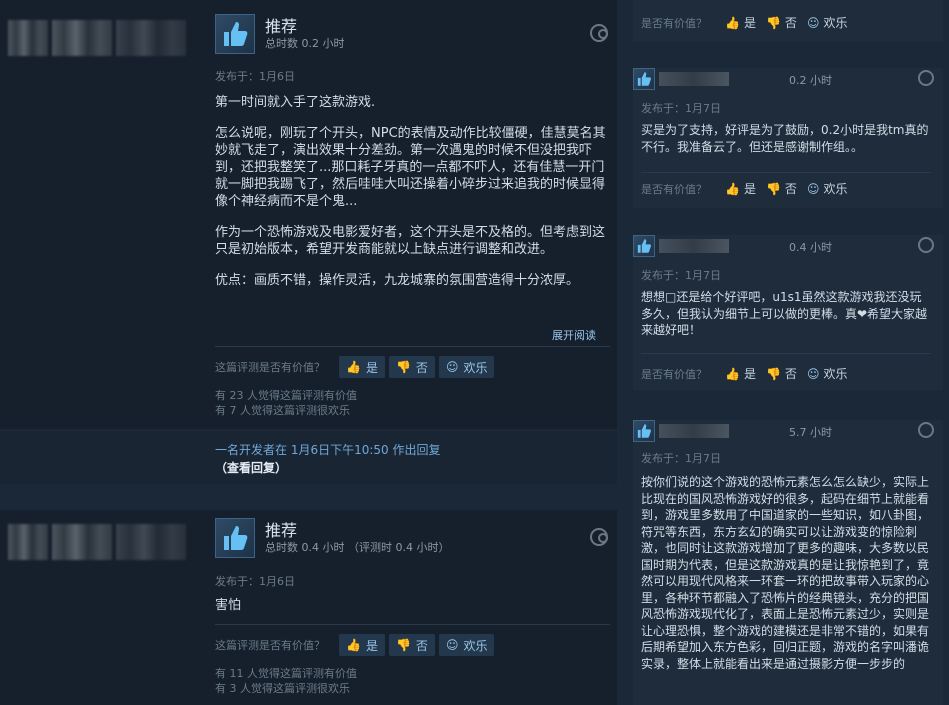  What do you see at coordinates (788, 79) in the screenshot?
I see `review-header: 0.2 小时` at bounding box center [788, 79].